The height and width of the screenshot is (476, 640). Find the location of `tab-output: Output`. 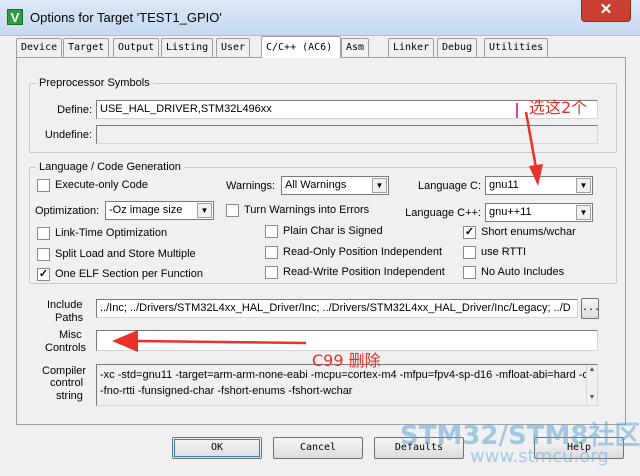

tab-output: Output is located at coordinates (136, 47).